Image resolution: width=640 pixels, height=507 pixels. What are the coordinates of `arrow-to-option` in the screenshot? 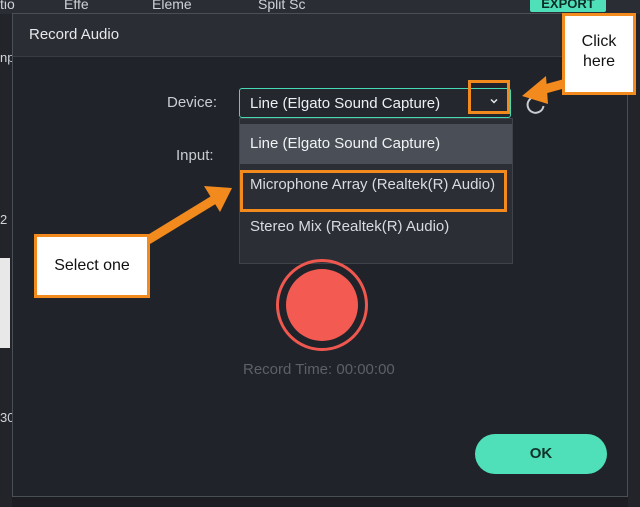 It's located at (184, 218).